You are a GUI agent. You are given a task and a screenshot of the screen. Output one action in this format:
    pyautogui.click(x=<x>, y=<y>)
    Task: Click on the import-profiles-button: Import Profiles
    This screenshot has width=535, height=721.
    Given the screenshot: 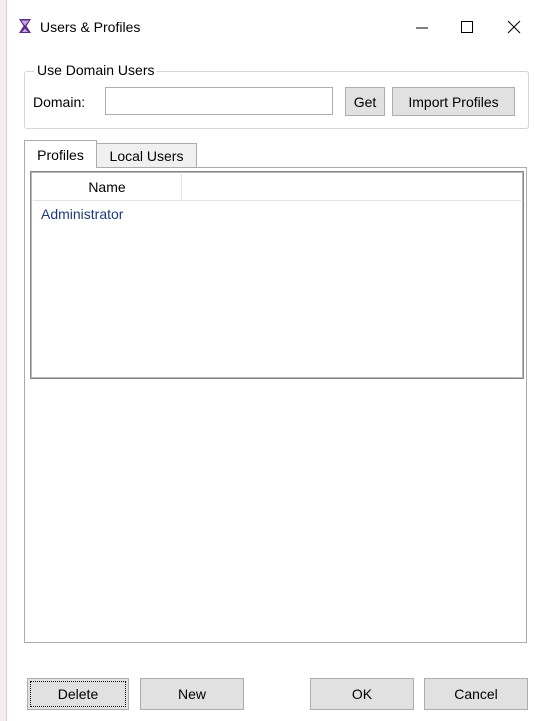 What is the action you would take?
    pyautogui.click(x=453, y=101)
    